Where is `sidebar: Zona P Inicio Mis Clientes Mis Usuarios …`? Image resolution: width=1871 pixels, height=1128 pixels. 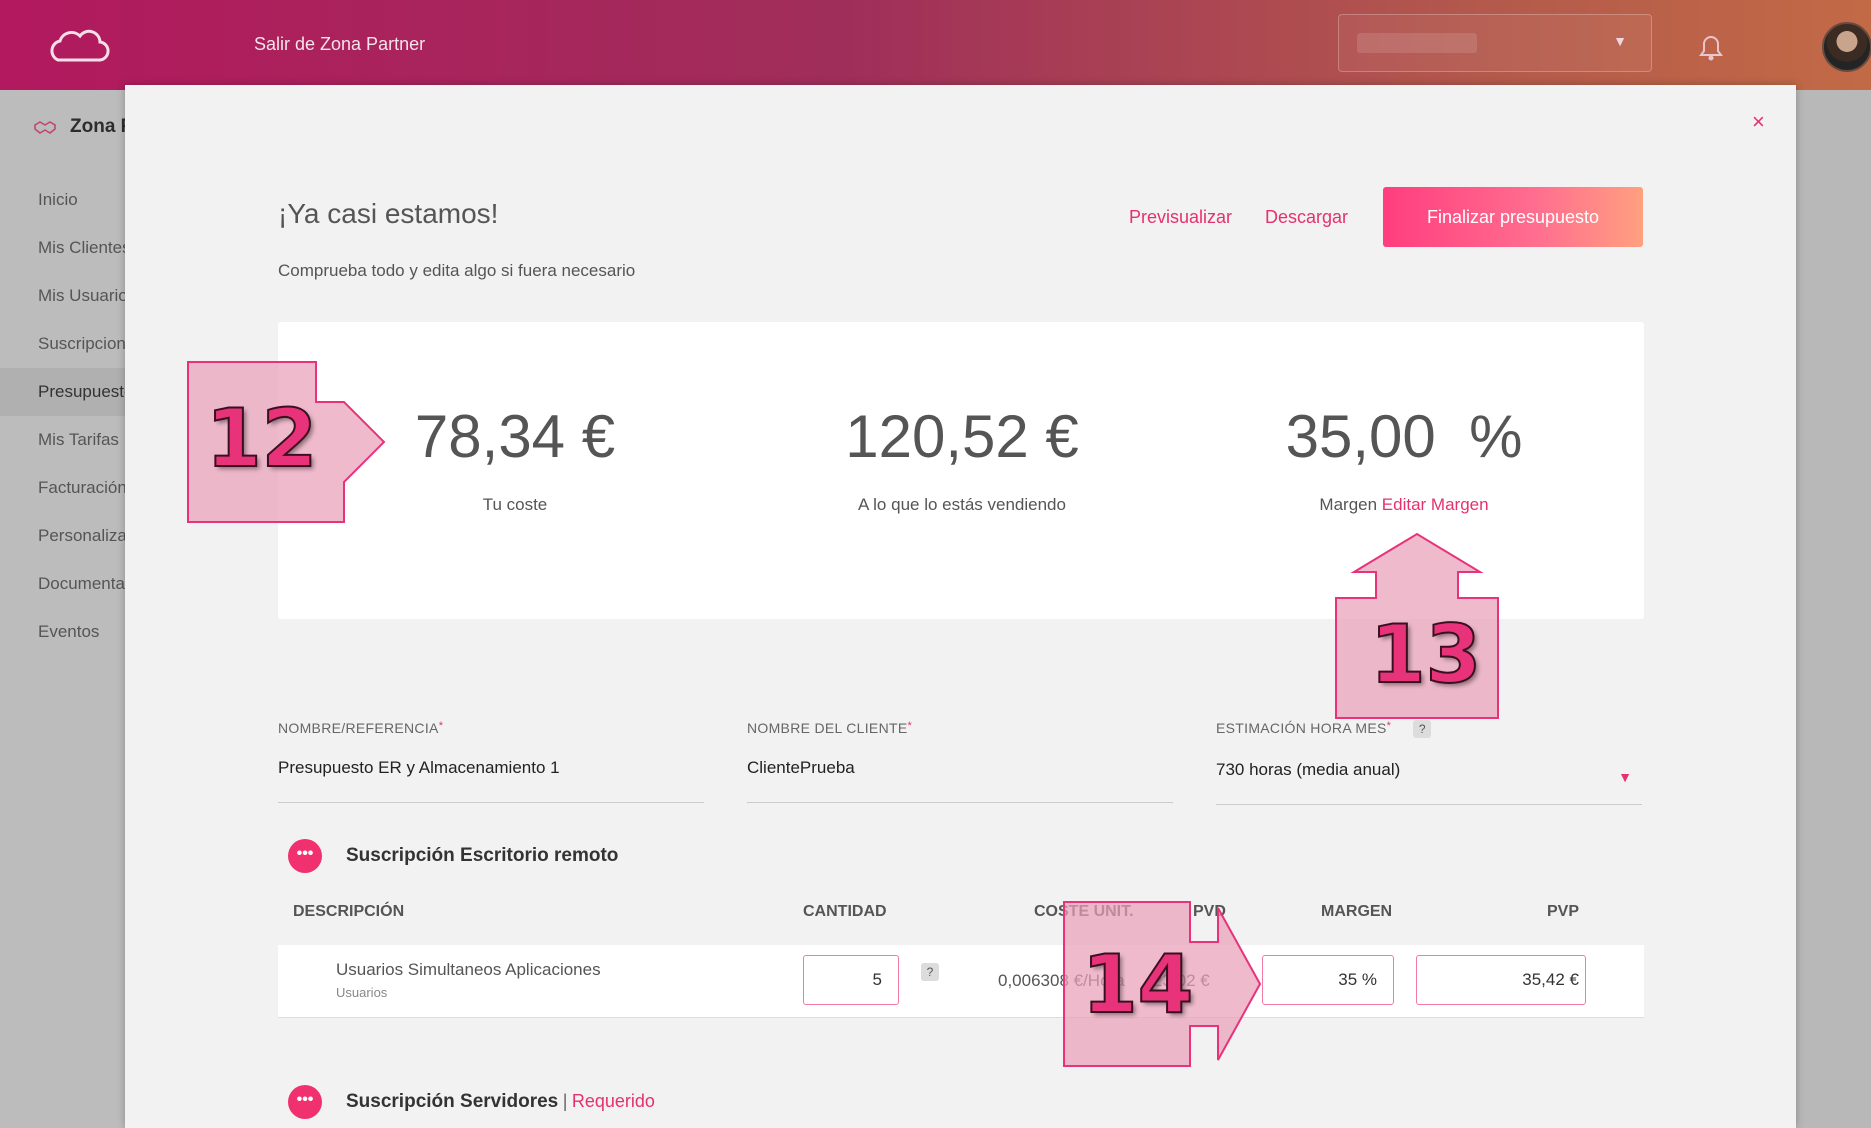
sidebar: Zona P Inicio Mis Clientes Mis Usuarios … is located at coordinates (72, 609).